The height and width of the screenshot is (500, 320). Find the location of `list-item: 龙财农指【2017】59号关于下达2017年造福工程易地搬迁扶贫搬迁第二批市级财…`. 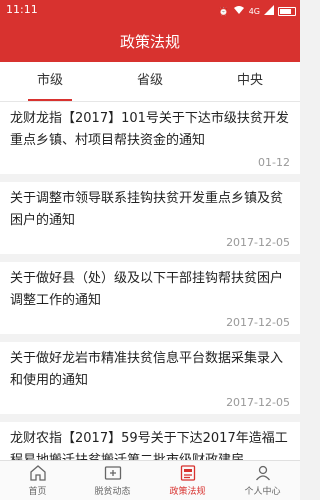

list-item: 龙财农指【2017】59号关于下达2017年造福工程易地搬迁扶贫搬迁第二批市级财… is located at coordinates (150, 441).